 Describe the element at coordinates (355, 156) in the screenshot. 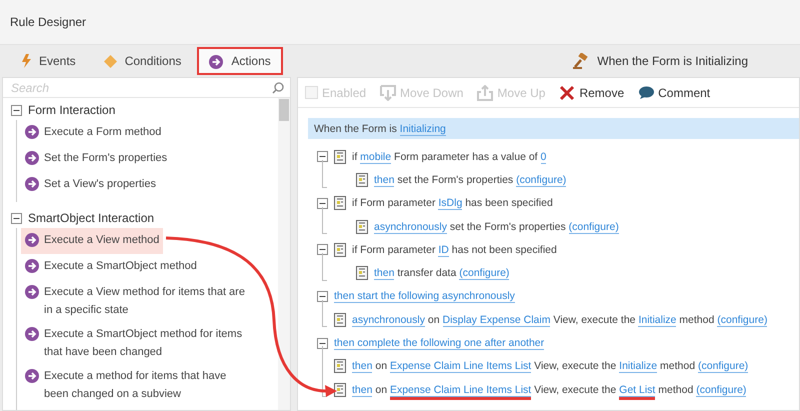

I see `rule-text: if` at that location.